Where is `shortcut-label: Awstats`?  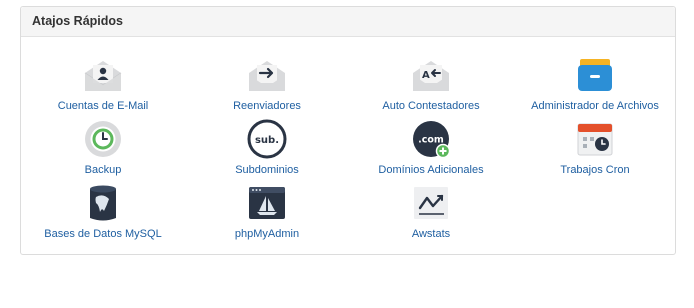 shortcut-label: Awstats is located at coordinates (431, 234).